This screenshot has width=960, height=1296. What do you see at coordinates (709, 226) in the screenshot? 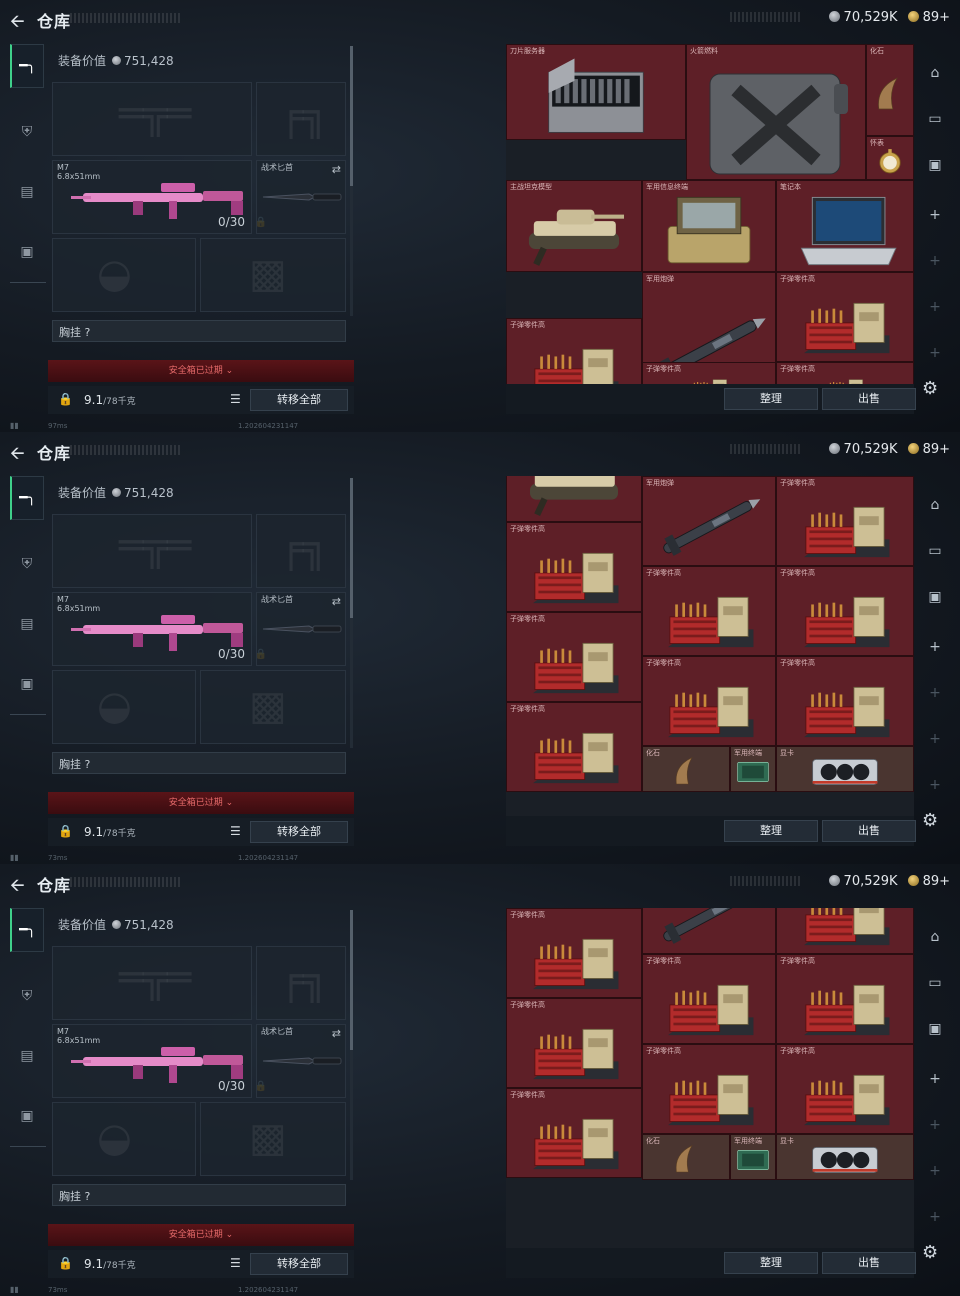
I see `stash-item-terminal: 军用信息终端` at bounding box center [709, 226].